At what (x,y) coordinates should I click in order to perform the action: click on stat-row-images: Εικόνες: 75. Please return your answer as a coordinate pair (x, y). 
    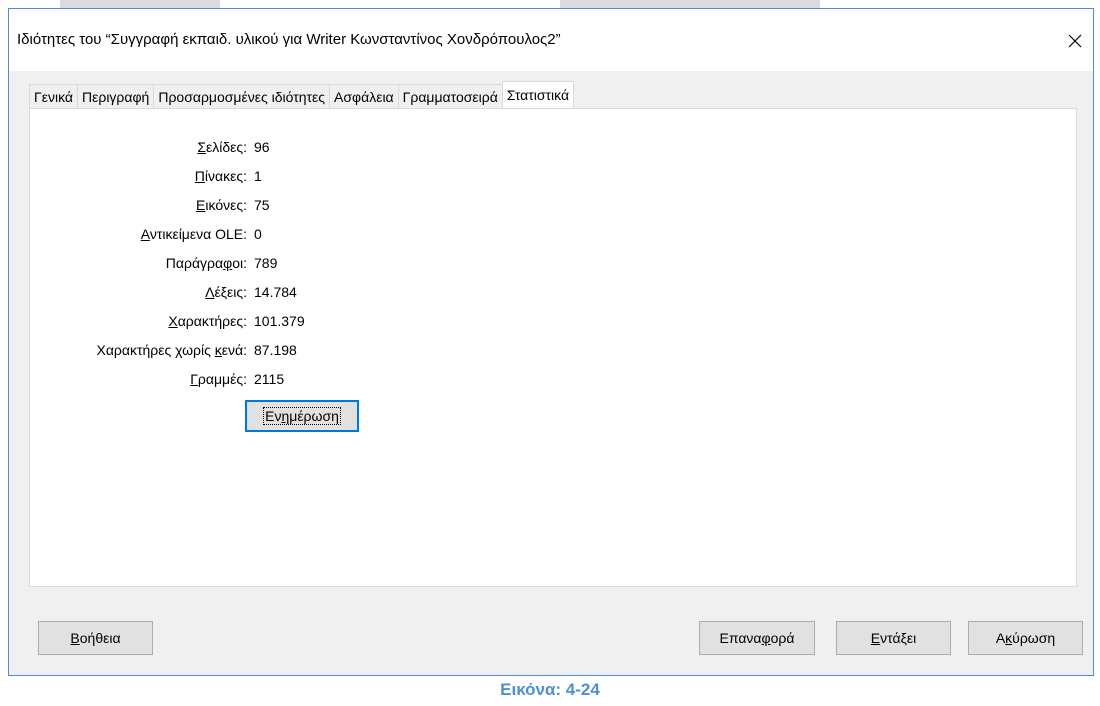
    Looking at the image, I should click on (230, 207).